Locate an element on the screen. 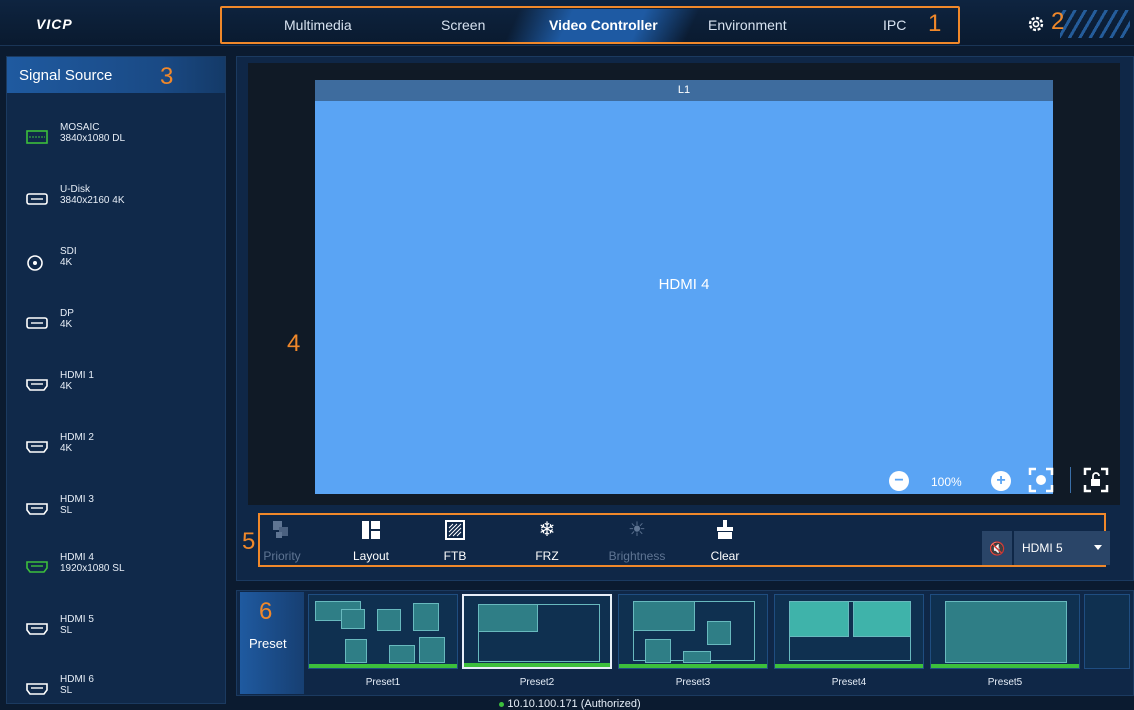 The height and width of the screenshot is (710, 1134). fit-screen-icon is located at coordinates (1041, 480).